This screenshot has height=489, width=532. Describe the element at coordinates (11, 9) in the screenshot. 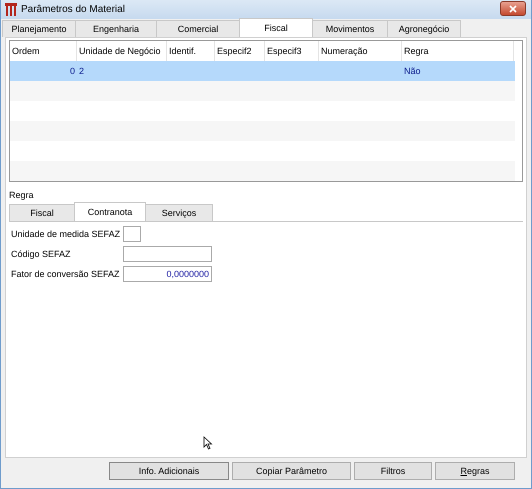

I see `app-logo-icon` at that location.